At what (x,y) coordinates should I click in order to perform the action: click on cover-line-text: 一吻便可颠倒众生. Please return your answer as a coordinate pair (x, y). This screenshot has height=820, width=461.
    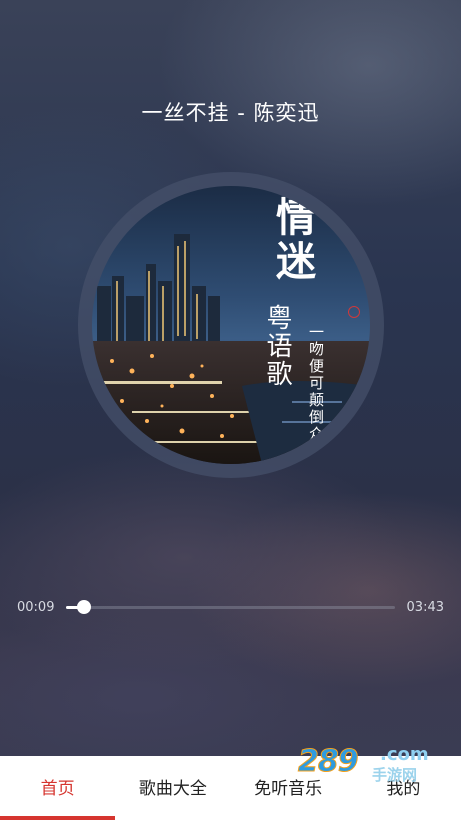
    Looking at the image, I should click on (316, 392).